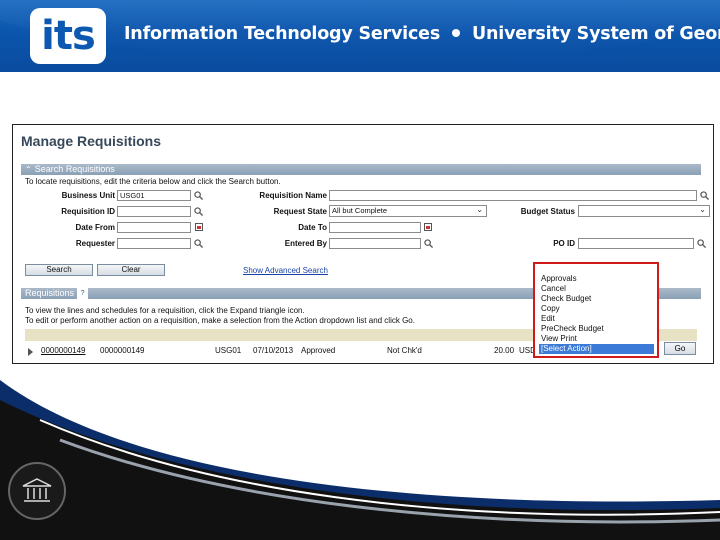 This screenshot has width=720, height=540. I want to click on business-unit-label: Business Unit, so click(88, 195).